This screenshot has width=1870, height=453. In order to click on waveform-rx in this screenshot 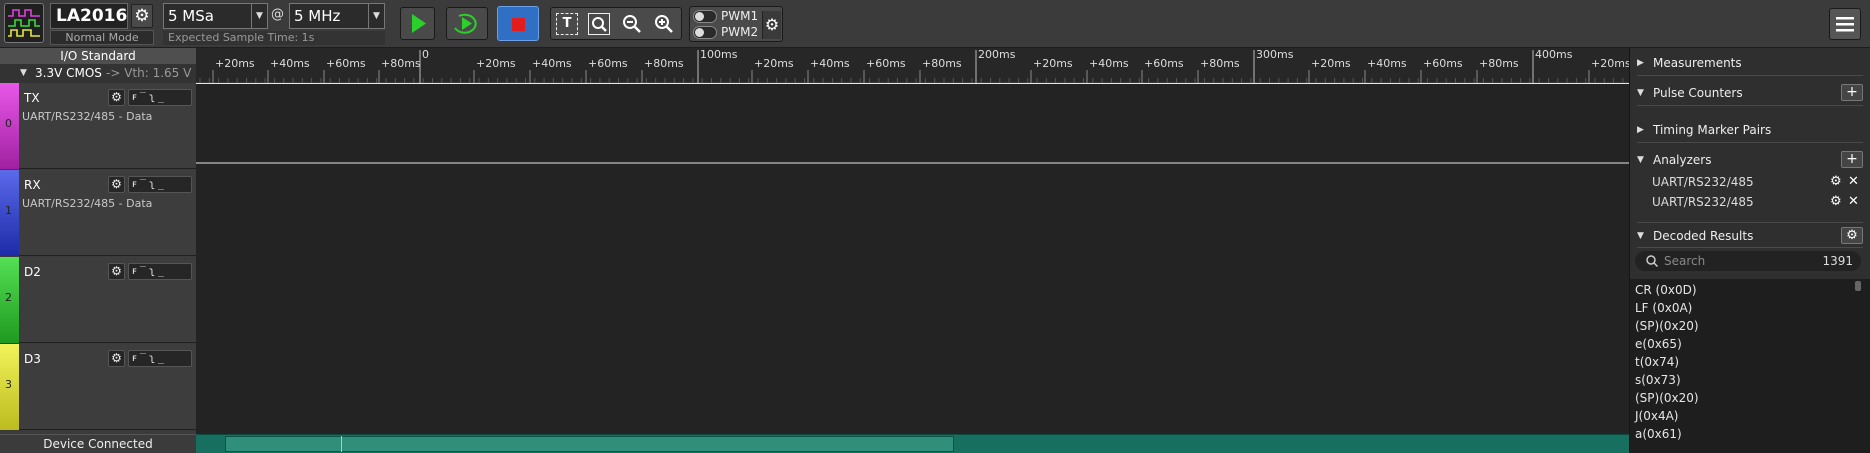, I will do `click(912, 213)`.